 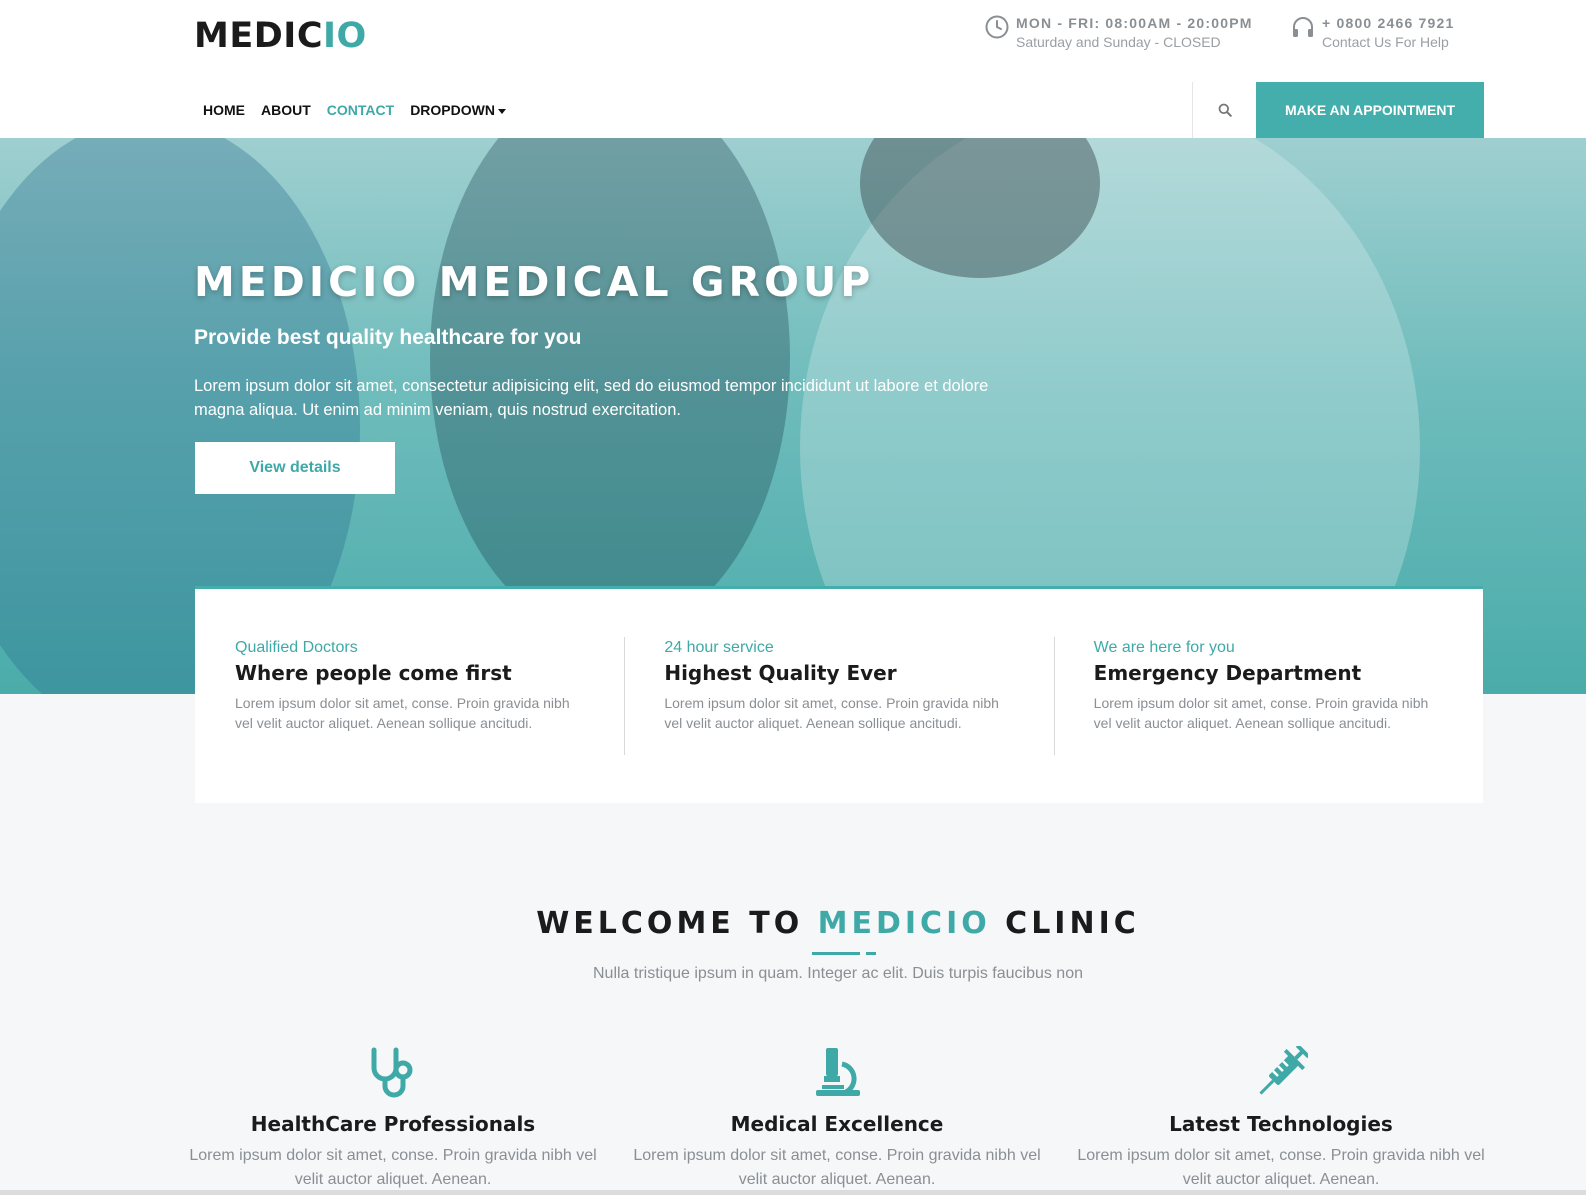 I want to click on feature-title: Highest Quality Ever, so click(x=780, y=673).